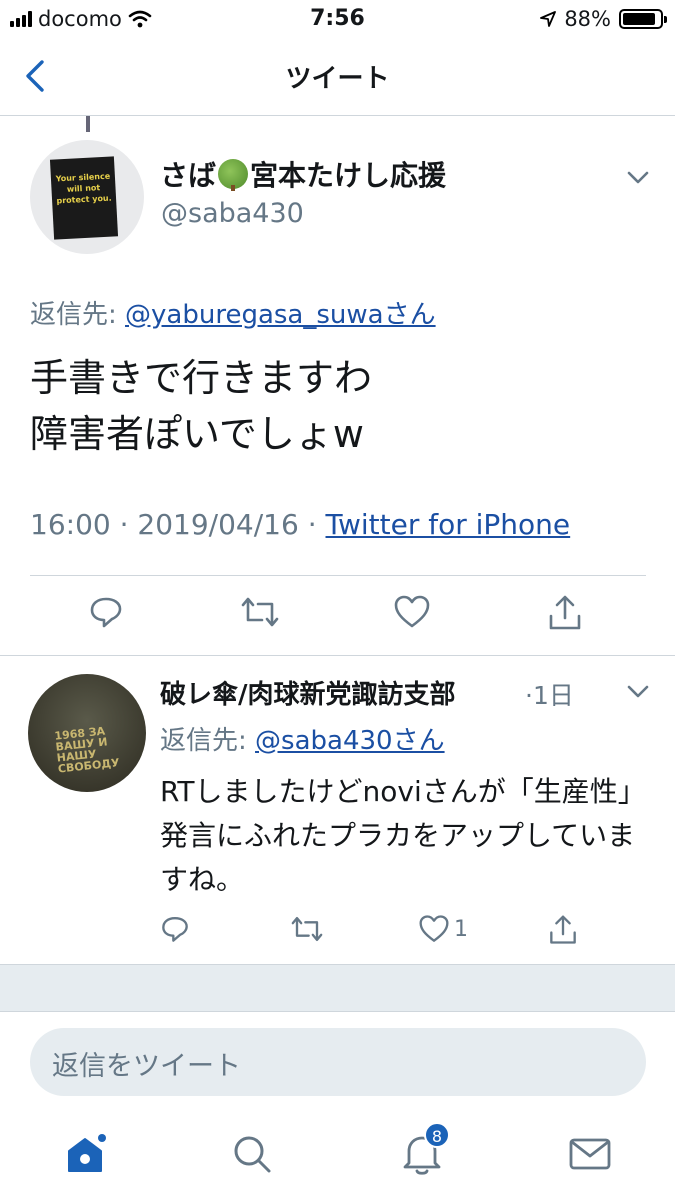  What do you see at coordinates (201, 406) in the screenshot?
I see `tweet-text: 手書きで行きますわ 障害者ぽいでしょw` at bounding box center [201, 406].